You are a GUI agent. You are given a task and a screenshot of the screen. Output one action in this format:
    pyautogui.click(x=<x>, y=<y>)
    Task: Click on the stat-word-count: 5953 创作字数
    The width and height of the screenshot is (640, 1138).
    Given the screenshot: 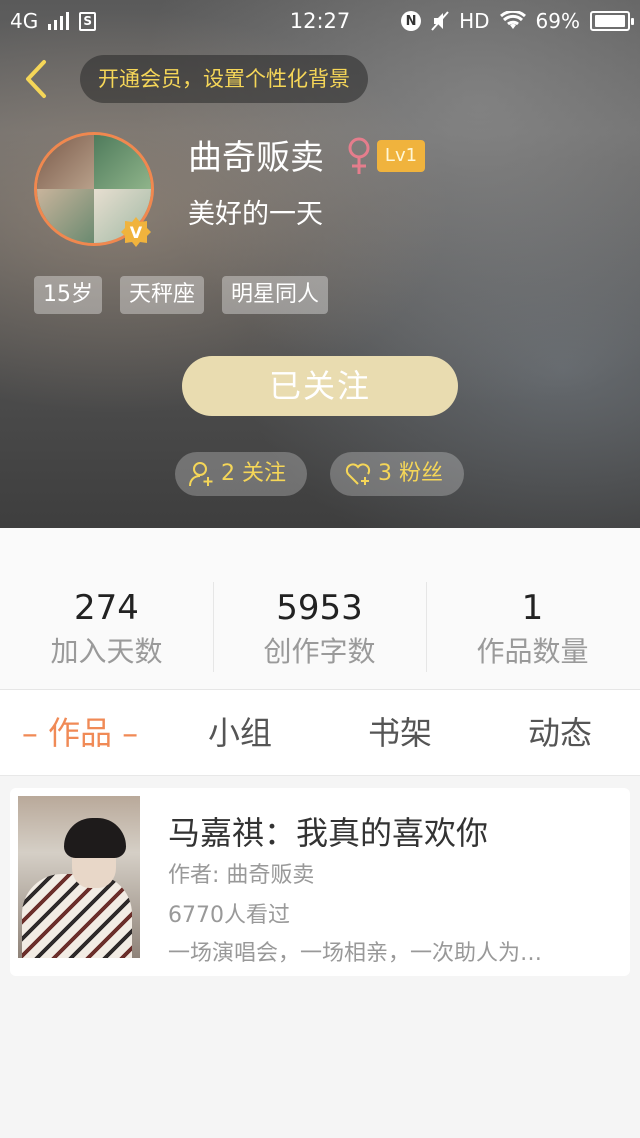 What is the action you would take?
    pyautogui.click(x=319, y=629)
    